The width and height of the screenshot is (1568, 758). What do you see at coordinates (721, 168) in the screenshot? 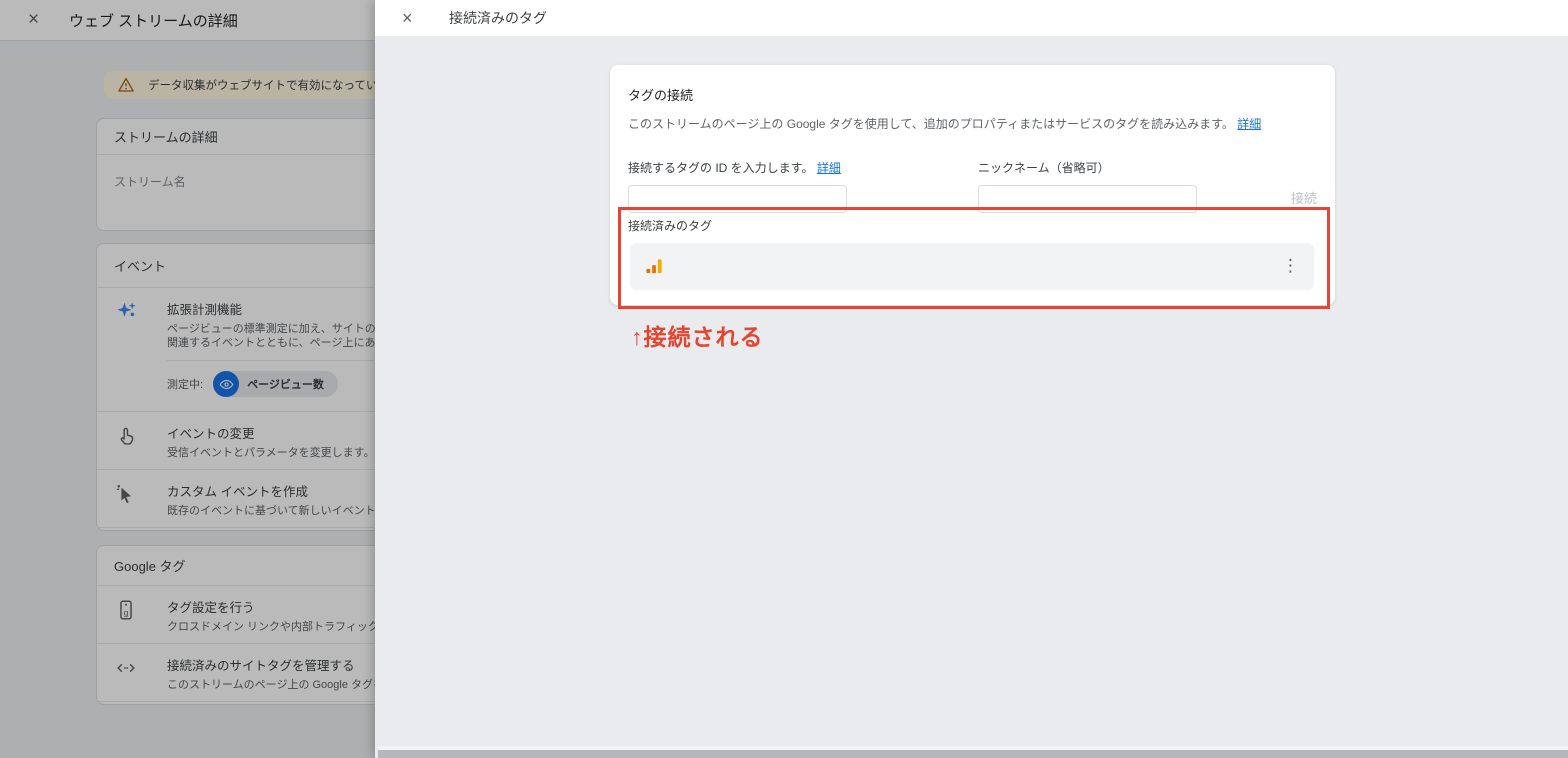
I see `tag-id-label: 接続するタグの ID を入力します。` at bounding box center [721, 168].